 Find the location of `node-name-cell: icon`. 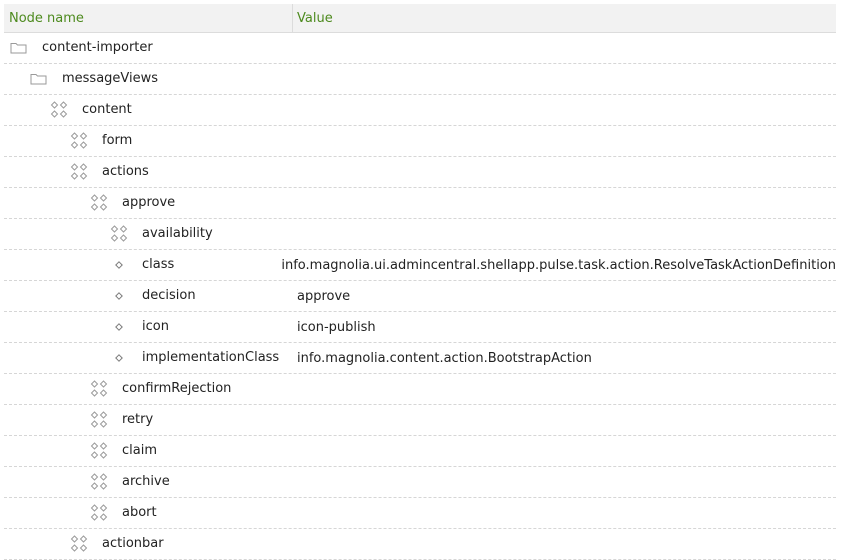

node-name-cell: icon is located at coordinates (148, 327).